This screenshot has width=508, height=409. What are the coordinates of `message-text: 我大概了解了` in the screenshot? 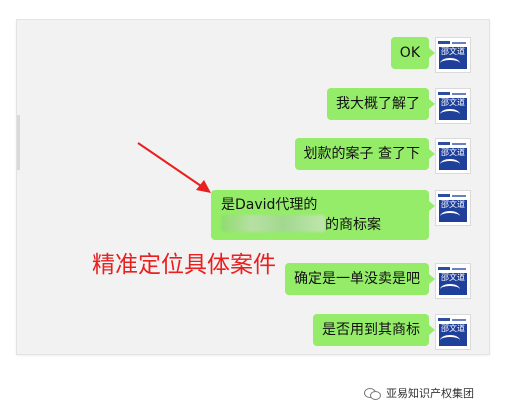 It's located at (378, 104).